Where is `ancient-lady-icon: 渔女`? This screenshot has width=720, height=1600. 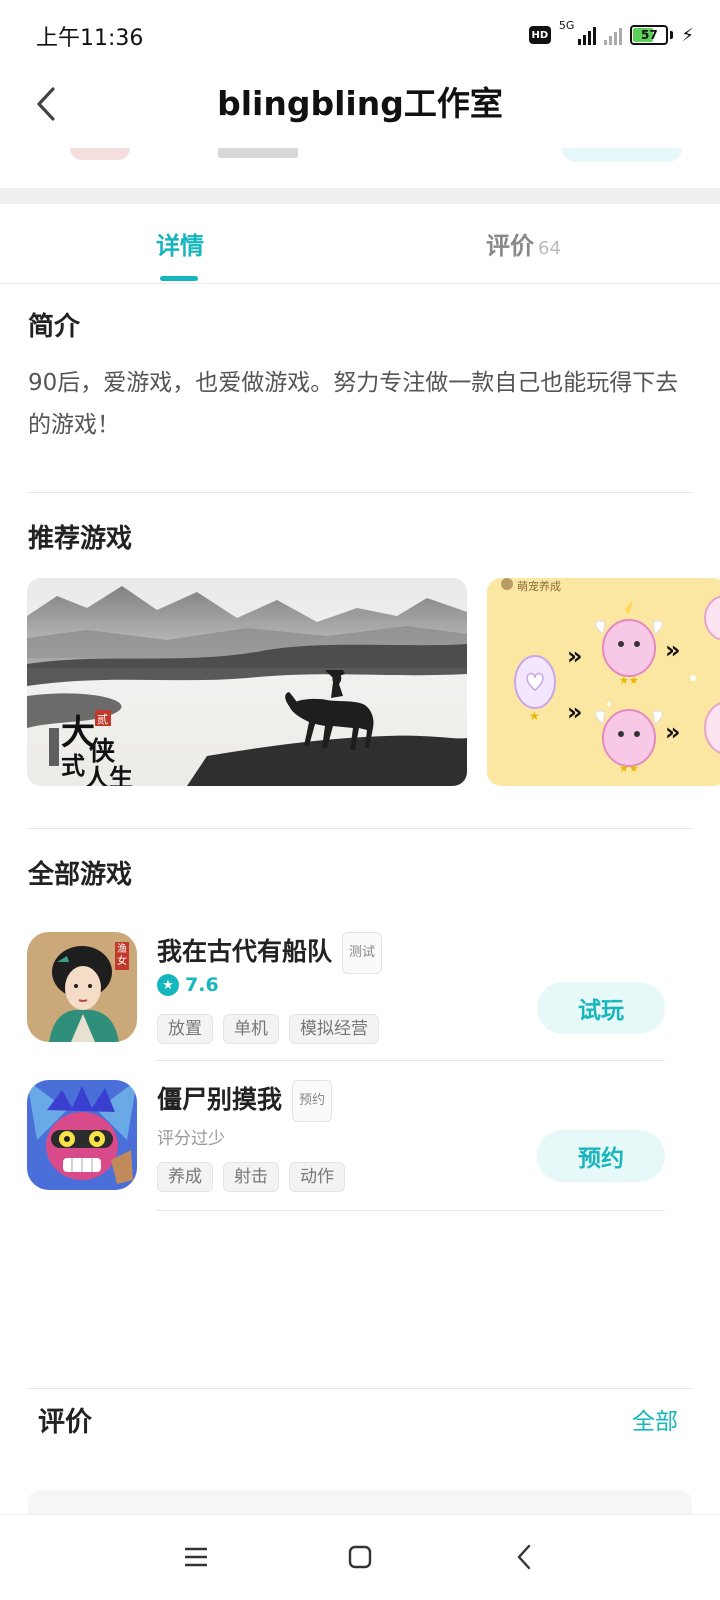 ancient-lady-icon: 渔女 is located at coordinates (82, 987).